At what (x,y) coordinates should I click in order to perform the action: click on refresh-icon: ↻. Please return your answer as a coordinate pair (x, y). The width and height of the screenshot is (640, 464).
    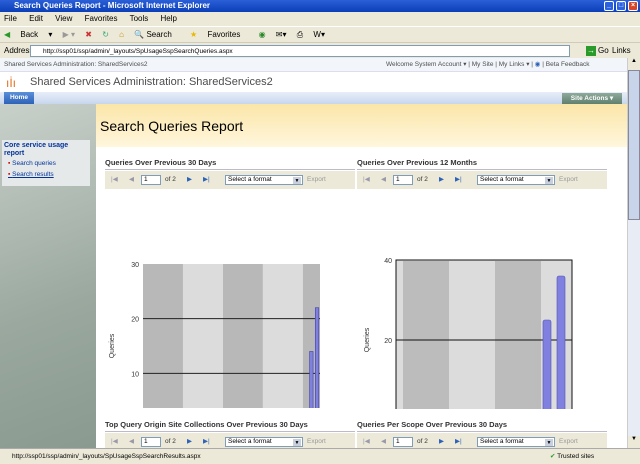
    Looking at the image, I should click on (105, 34).